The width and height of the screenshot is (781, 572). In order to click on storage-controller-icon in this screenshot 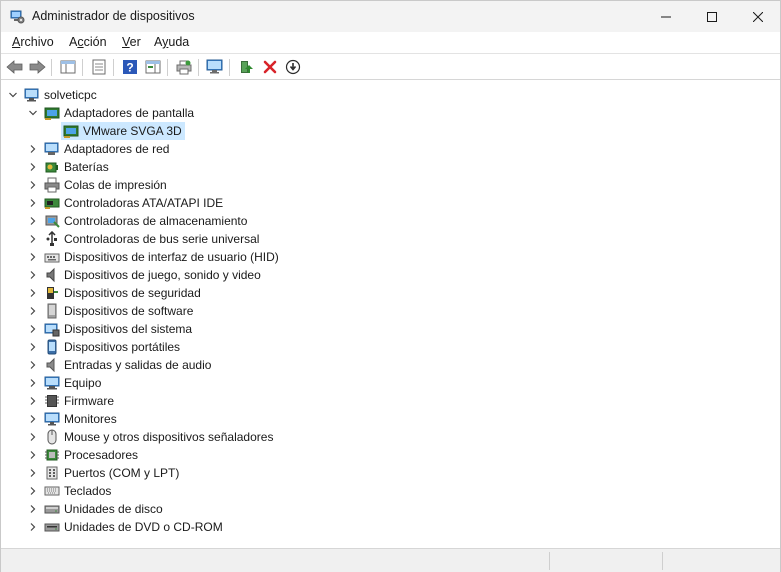, I will do `click(52, 221)`.